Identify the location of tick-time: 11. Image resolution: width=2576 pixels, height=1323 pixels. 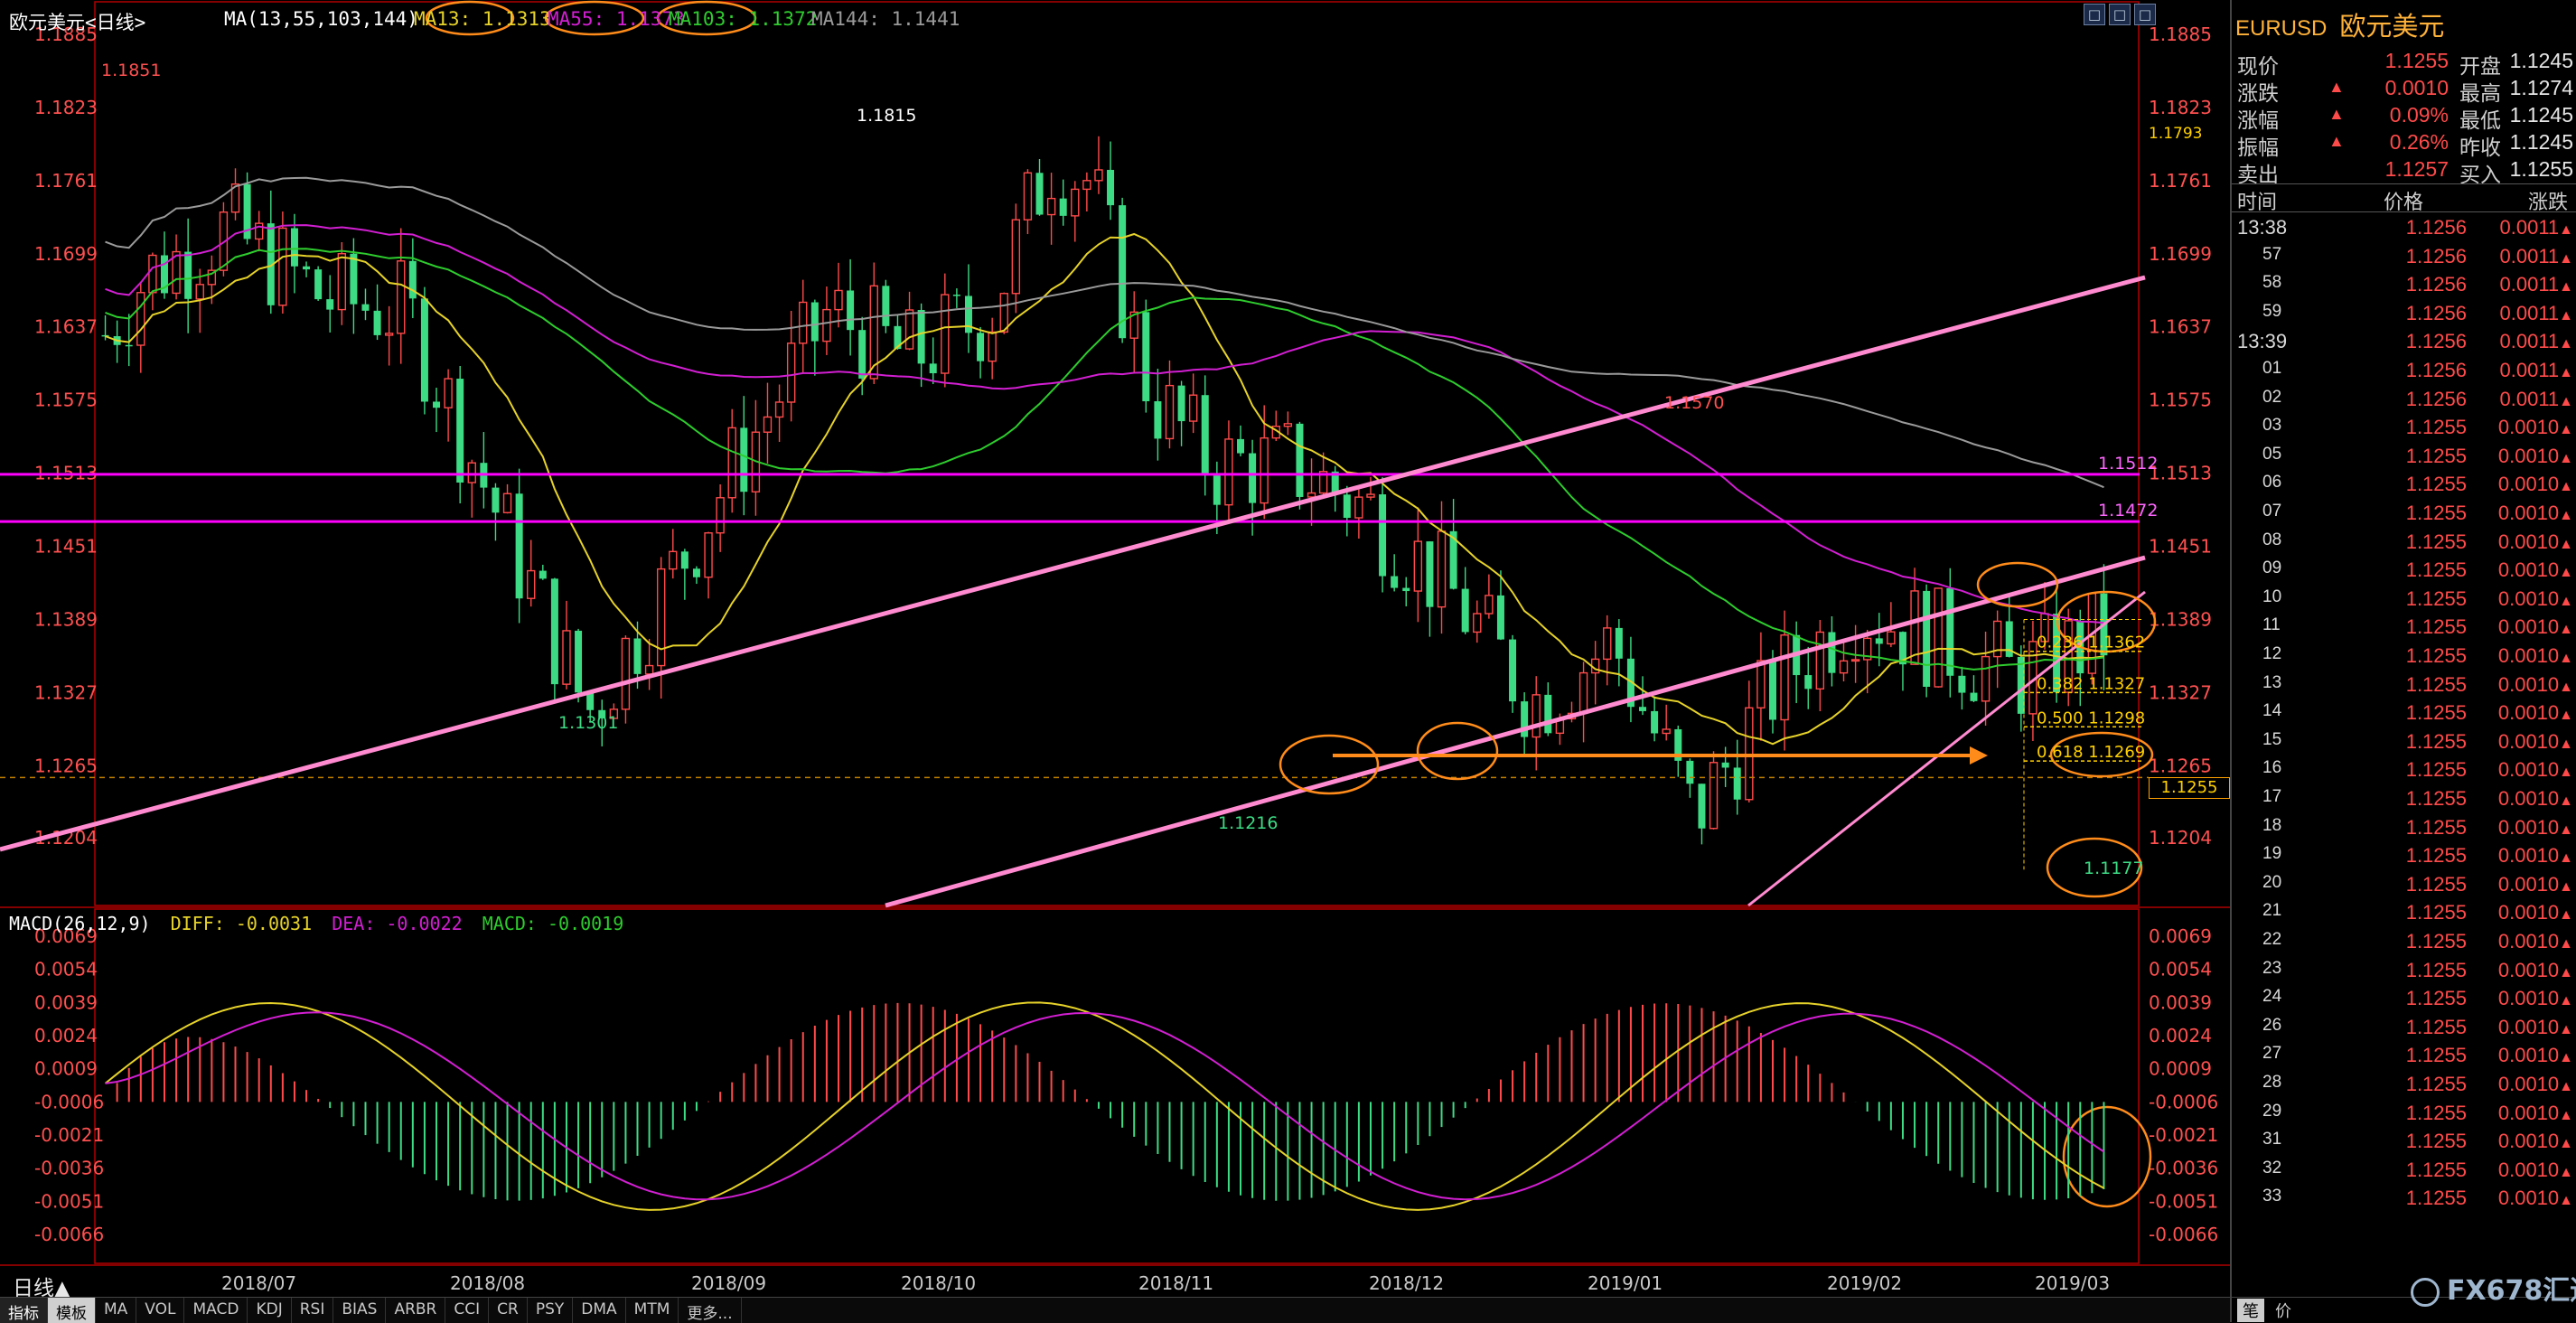
(2271, 625).